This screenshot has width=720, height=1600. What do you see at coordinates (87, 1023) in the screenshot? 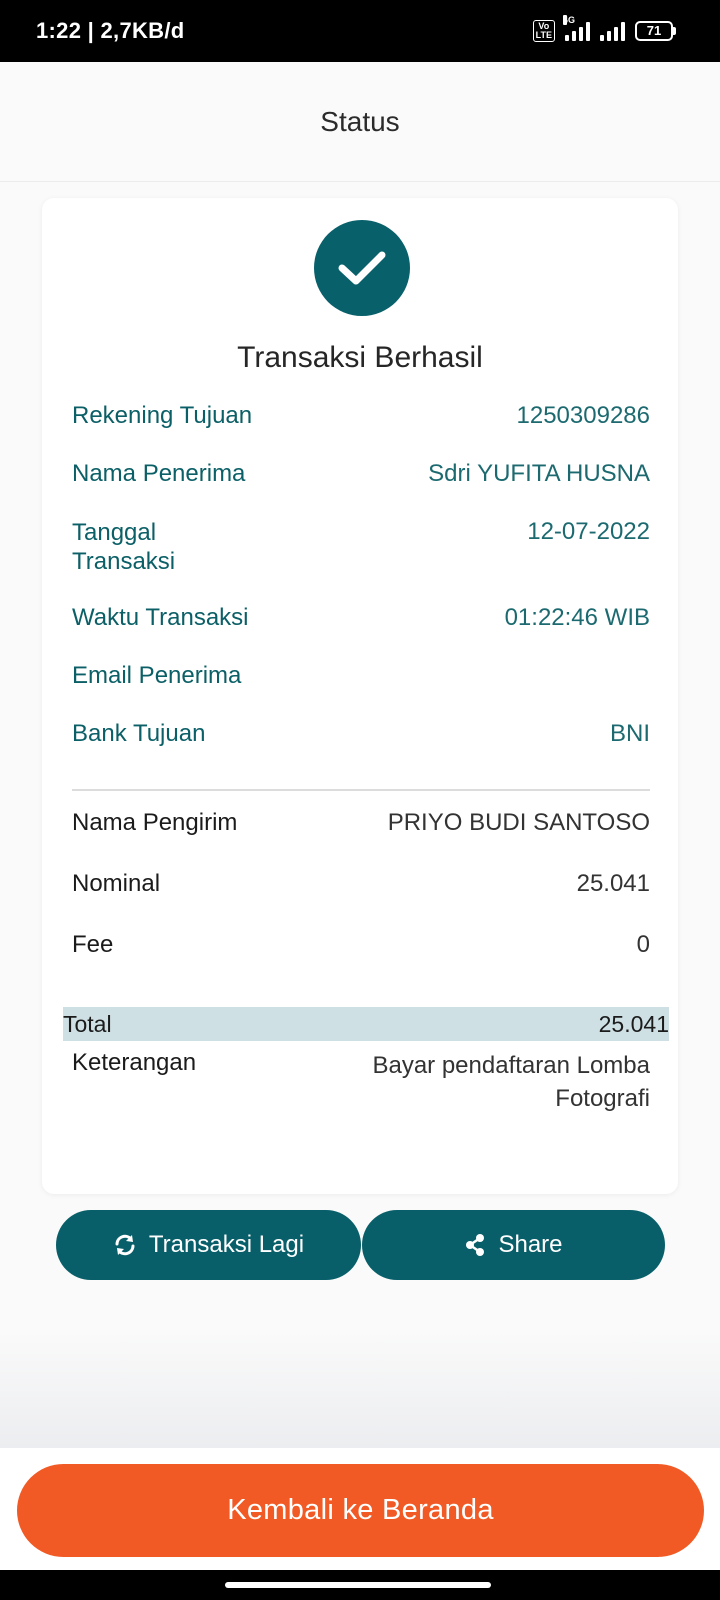
I see `total-label: Total` at bounding box center [87, 1023].